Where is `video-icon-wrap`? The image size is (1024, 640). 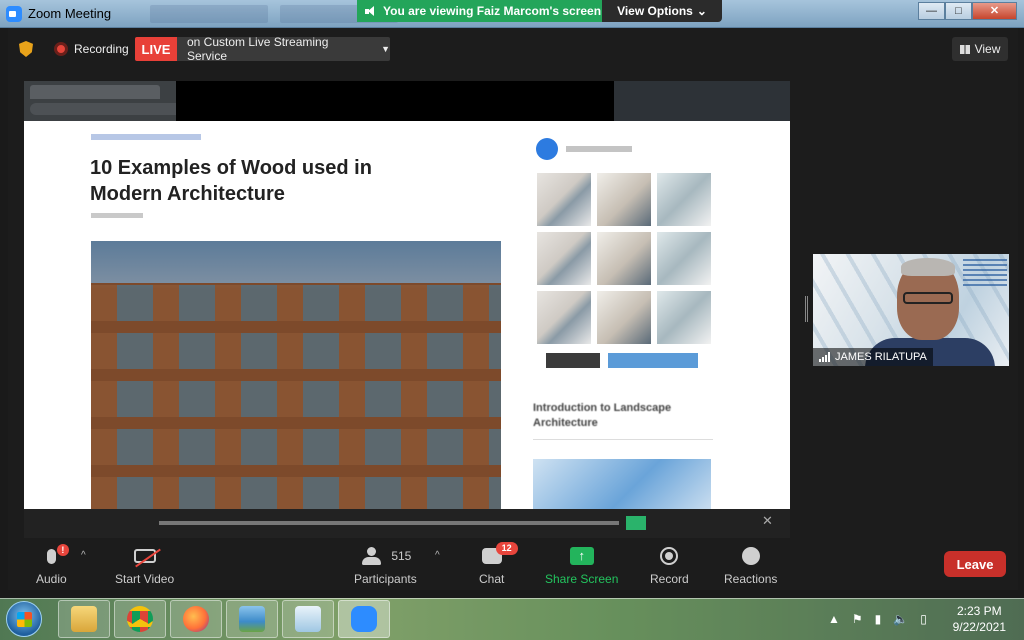
video-icon-wrap is located at coordinates (147, 556).